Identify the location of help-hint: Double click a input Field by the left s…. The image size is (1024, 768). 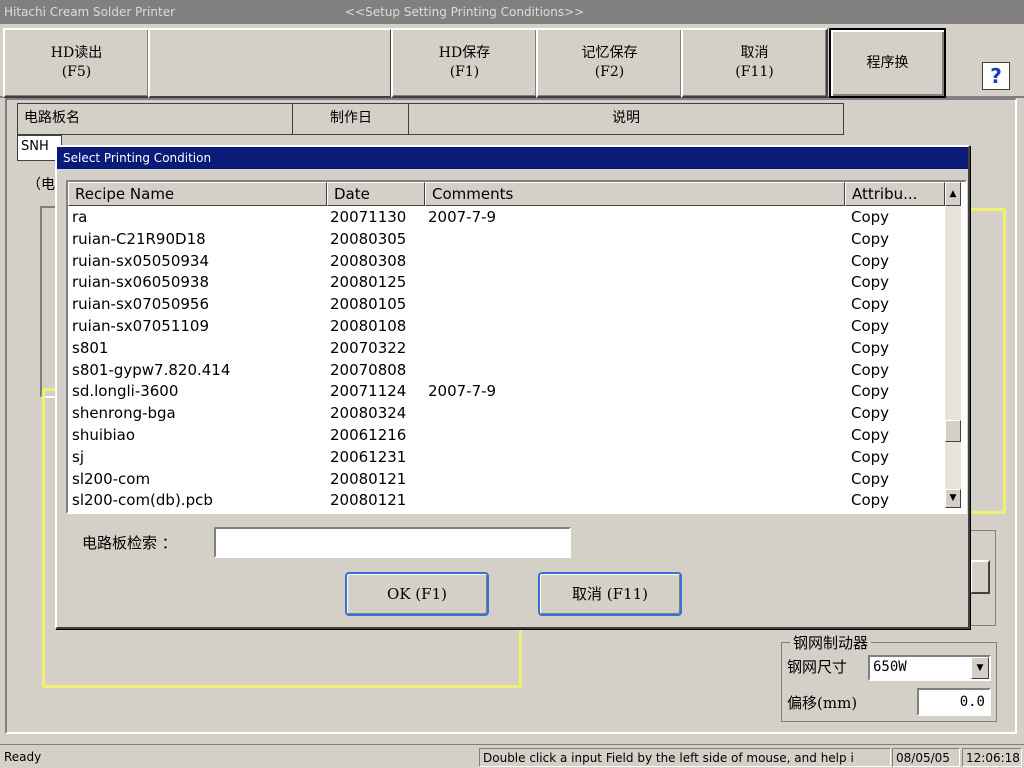
(685, 757).